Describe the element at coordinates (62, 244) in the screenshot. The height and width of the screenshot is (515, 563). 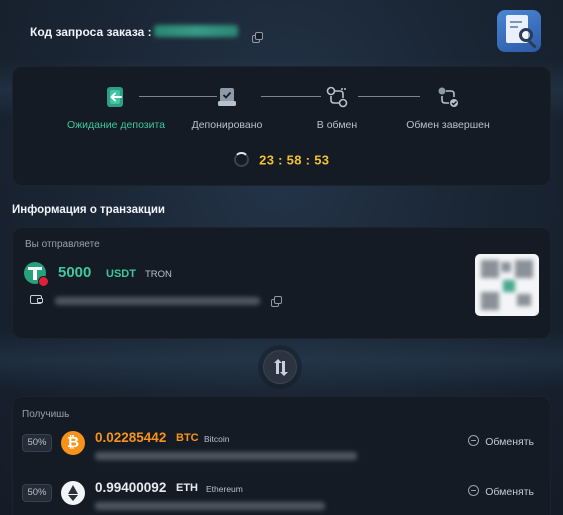
I see `send-label: Вы отправляете` at that location.